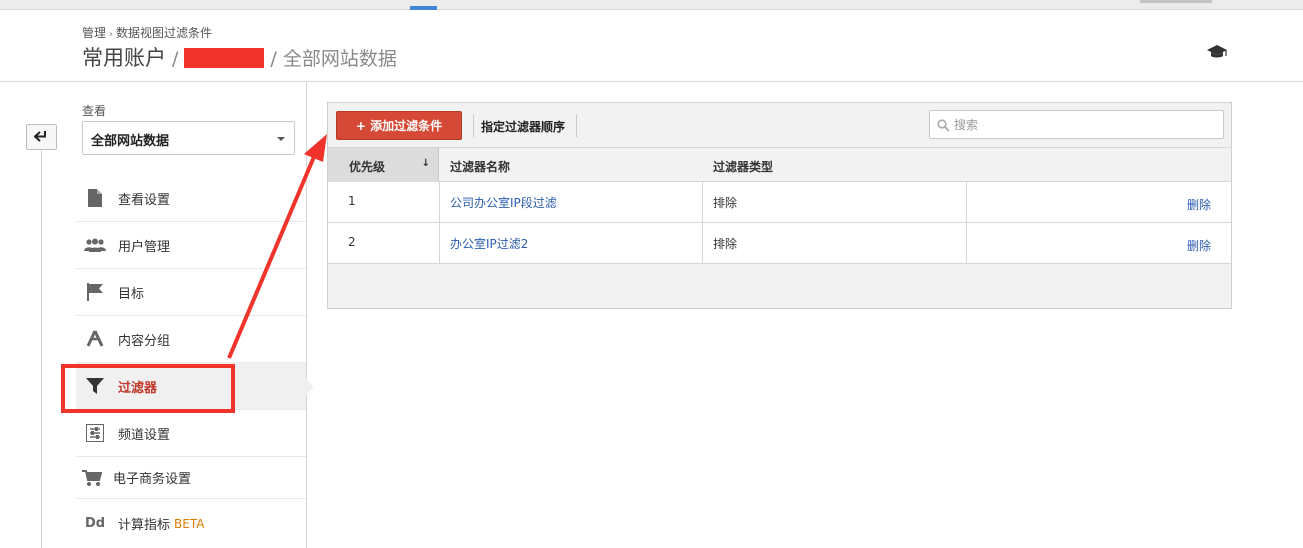 Image resolution: width=1303 pixels, height=548 pixels. I want to click on column-header-filter-name: 过滤器名称, so click(480, 167).